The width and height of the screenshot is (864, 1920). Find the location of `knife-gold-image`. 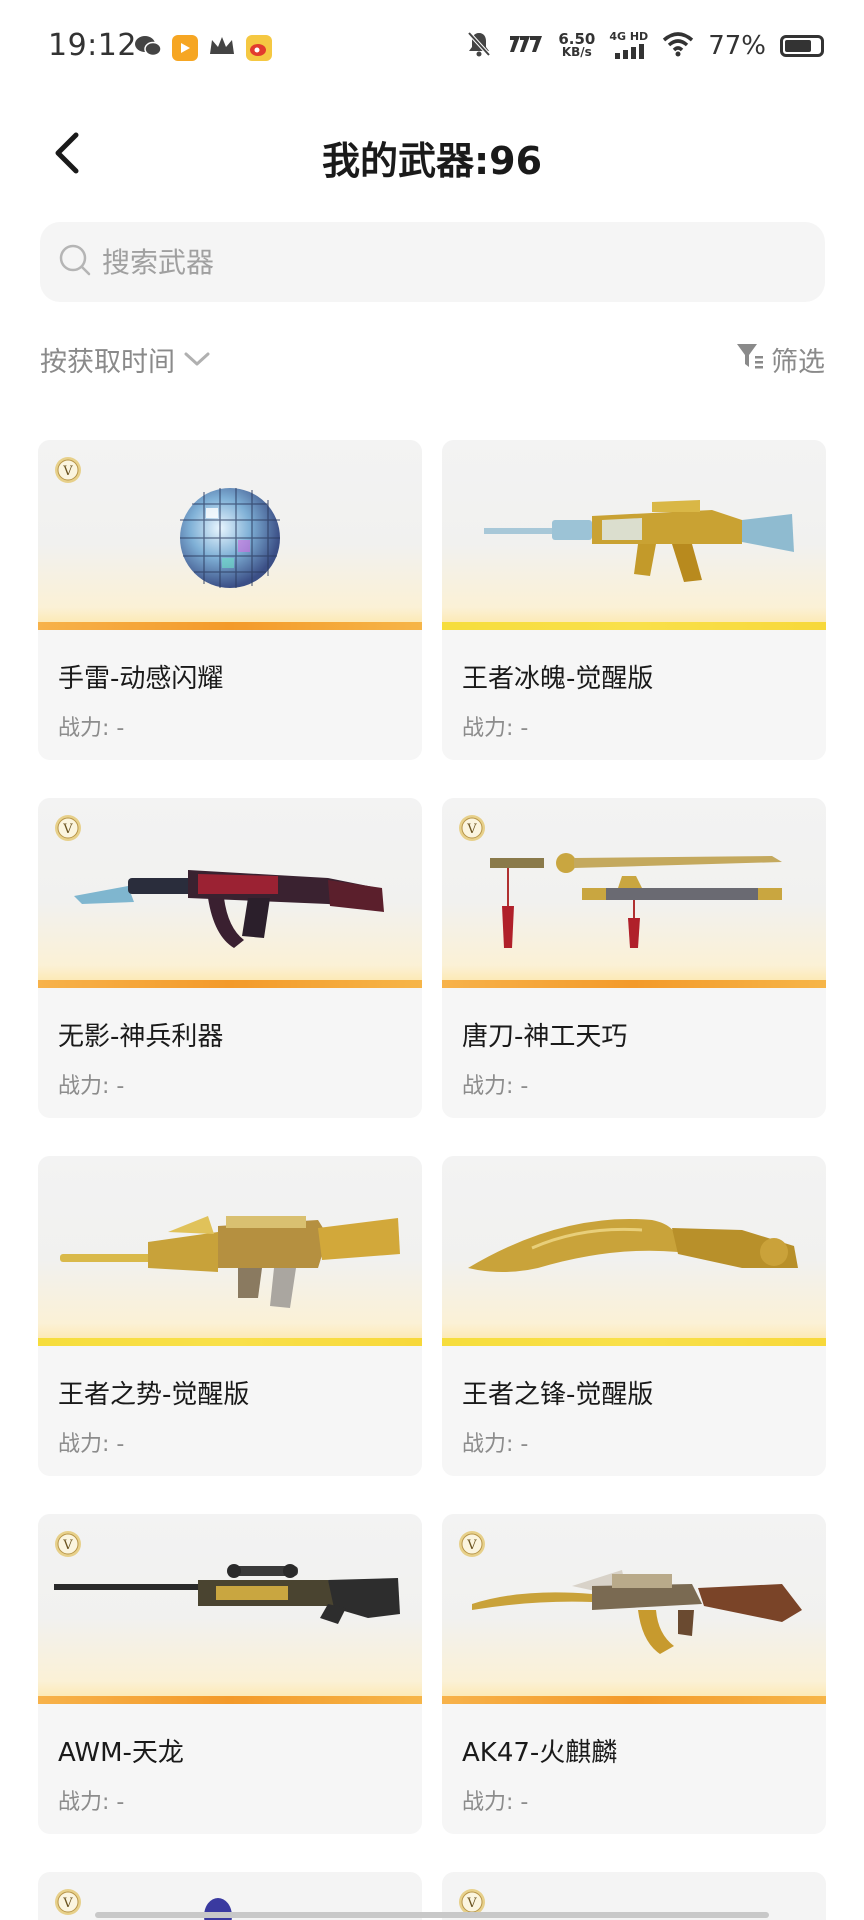

knife-gold-image is located at coordinates (633, 1245).